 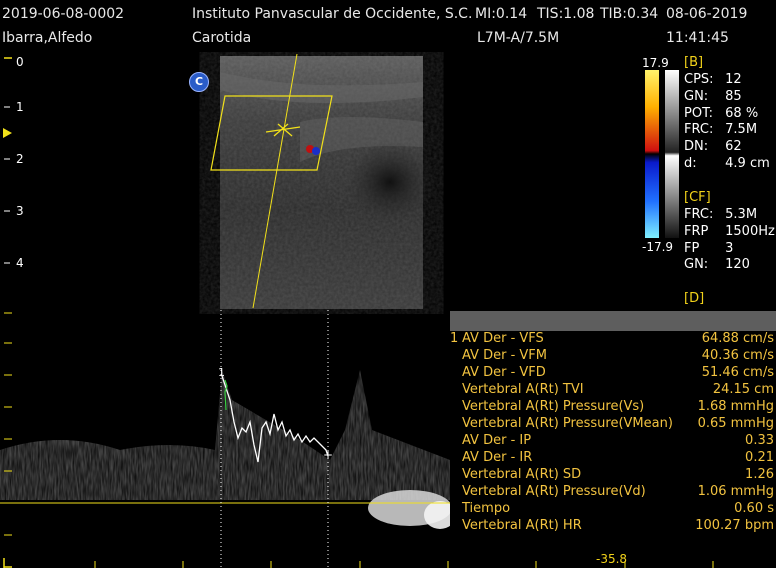 I want to click on measurement-value: 0.21, so click(x=759, y=457).